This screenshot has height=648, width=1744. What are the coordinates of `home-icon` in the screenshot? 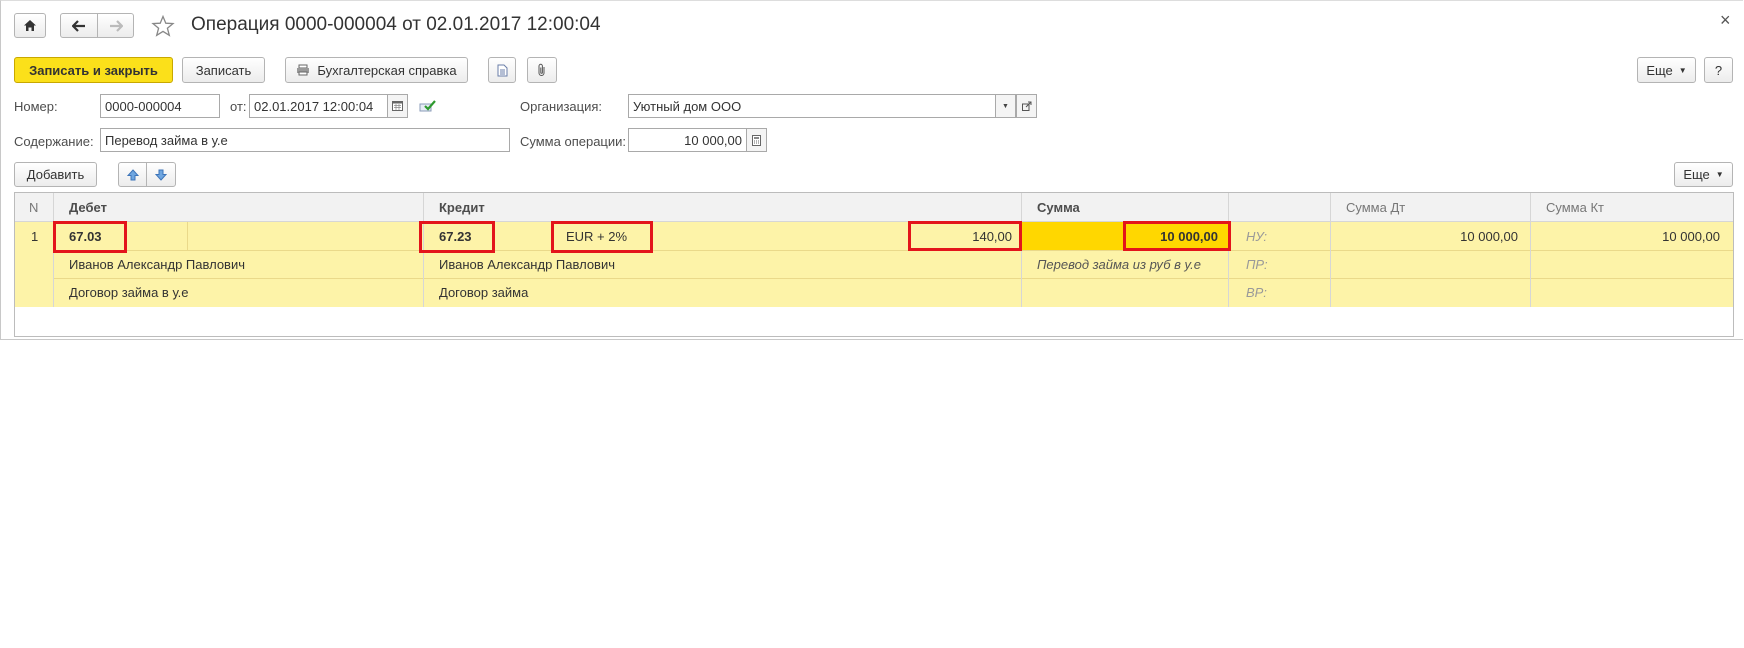 It's located at (30, 25).